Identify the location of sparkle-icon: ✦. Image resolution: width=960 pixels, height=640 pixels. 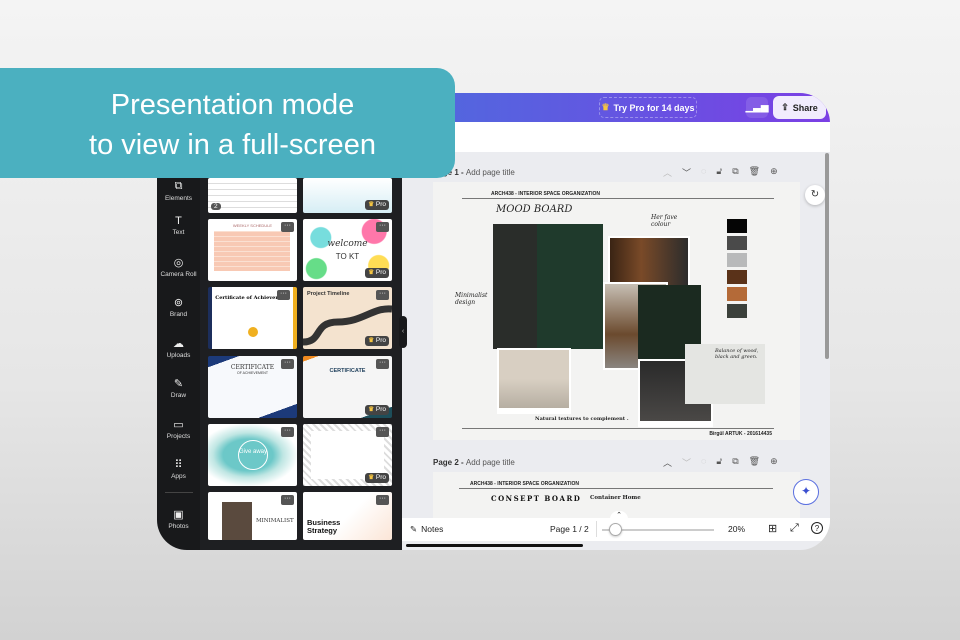
(806, 491).